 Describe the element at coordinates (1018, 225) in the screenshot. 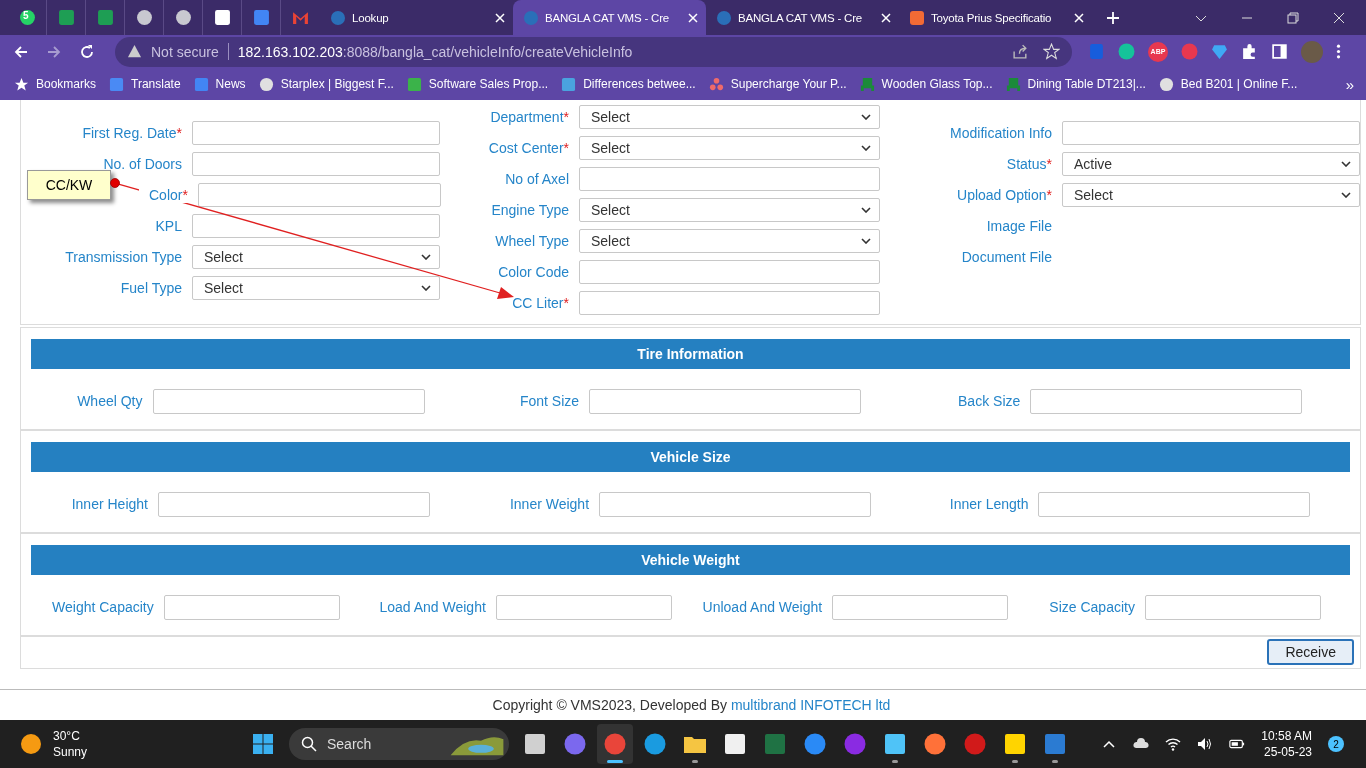

I see `field-label: Image File` at that location.